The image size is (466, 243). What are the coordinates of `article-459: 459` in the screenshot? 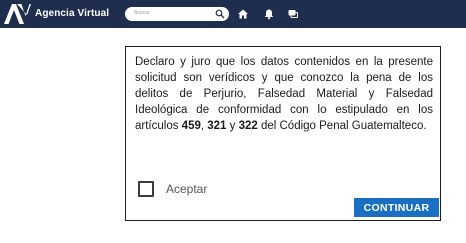 It's located at (191, 126).